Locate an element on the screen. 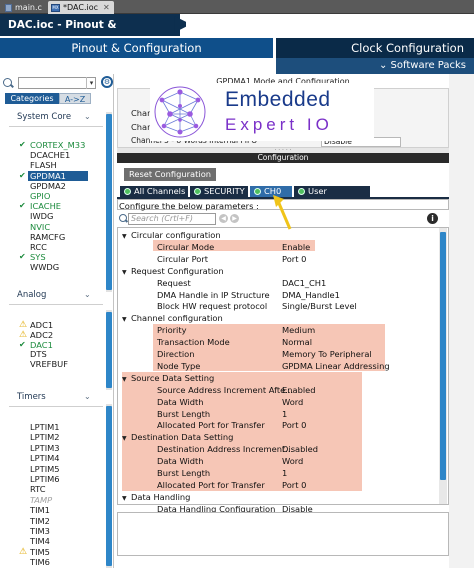  search-next-icon: ▶ is located at coordinates (234, 218).